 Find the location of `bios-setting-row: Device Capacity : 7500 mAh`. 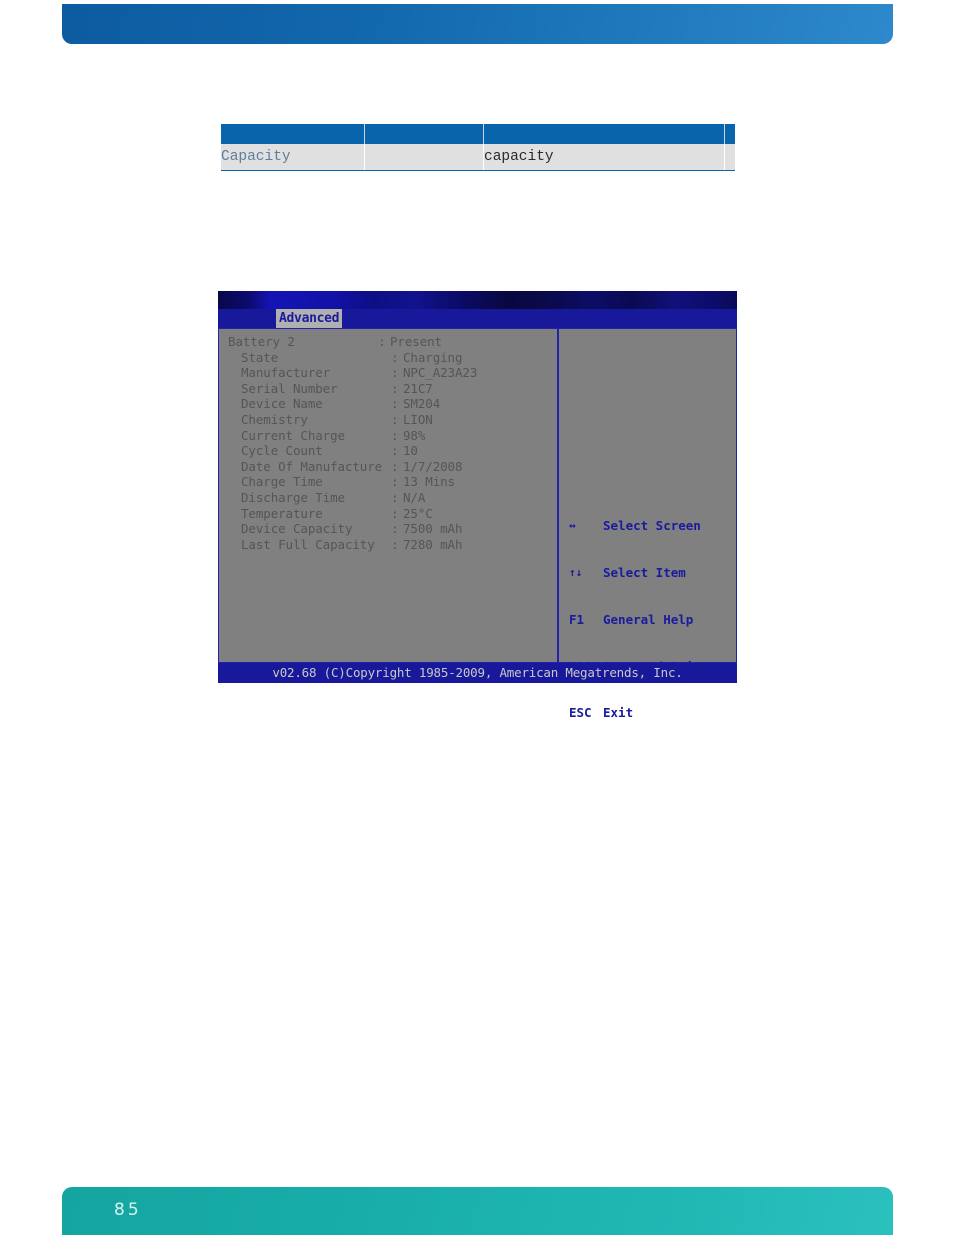

bios-setting-row: Device Capacity : 7500 mAh is located at coordinates (392, 529).